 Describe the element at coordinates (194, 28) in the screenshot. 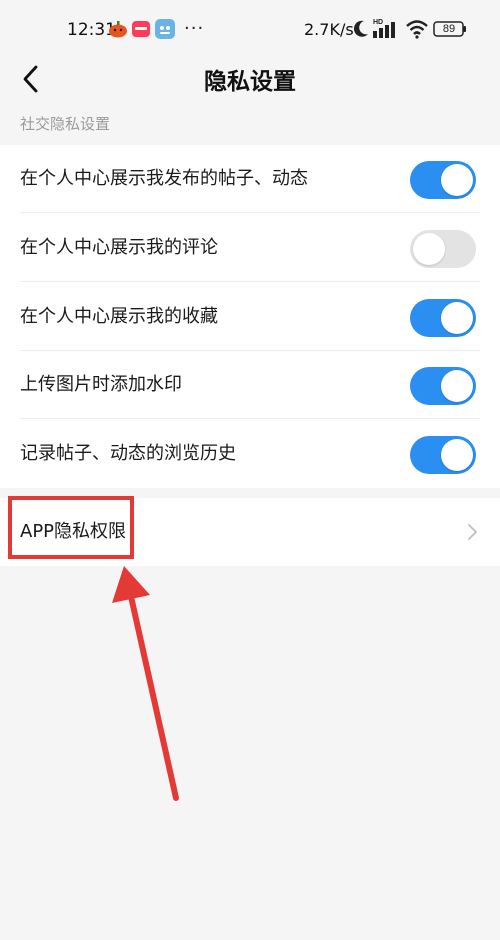

I see `more-notifications-icon: ···` at that location.